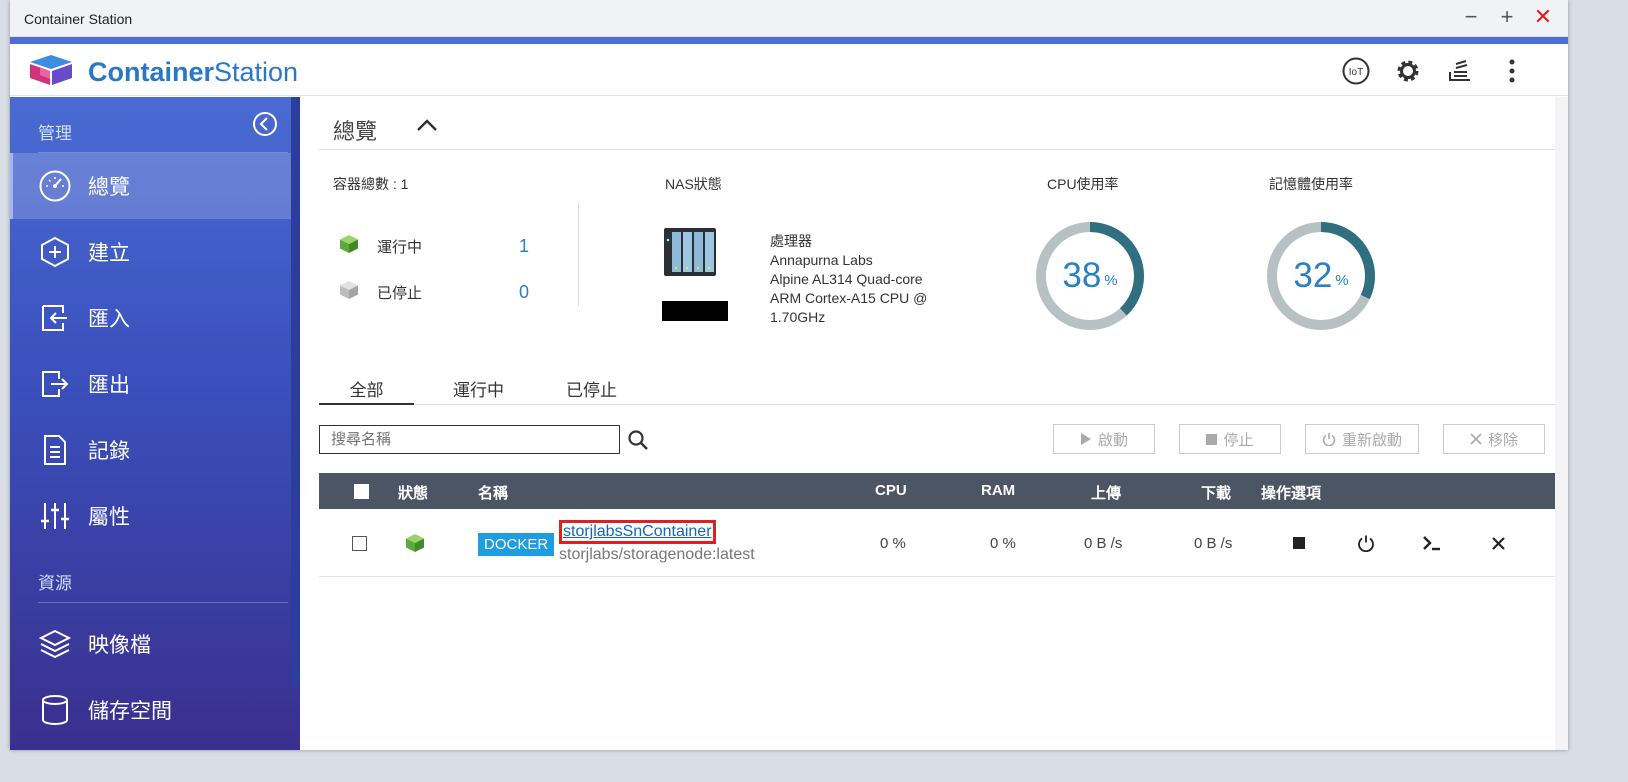 The width and height of the screenshot is (1628, 782). I want to click on sidebar-item-create: 建立, so click(155, 252).